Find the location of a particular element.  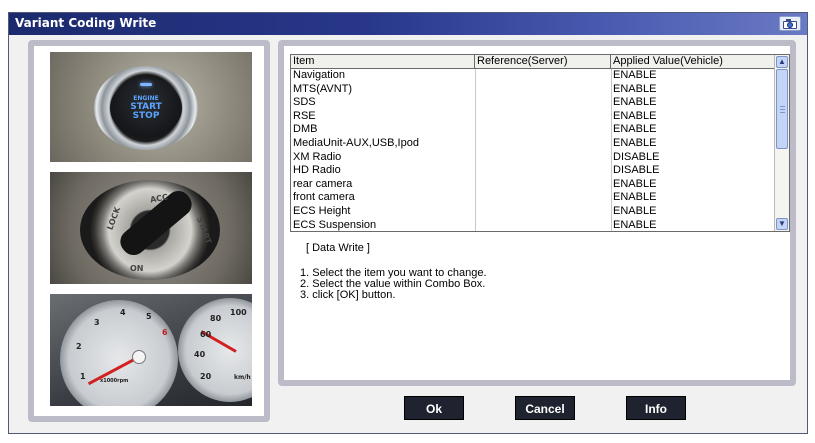

scroll-down-button: ▼ is located at coordinates (782, 224).